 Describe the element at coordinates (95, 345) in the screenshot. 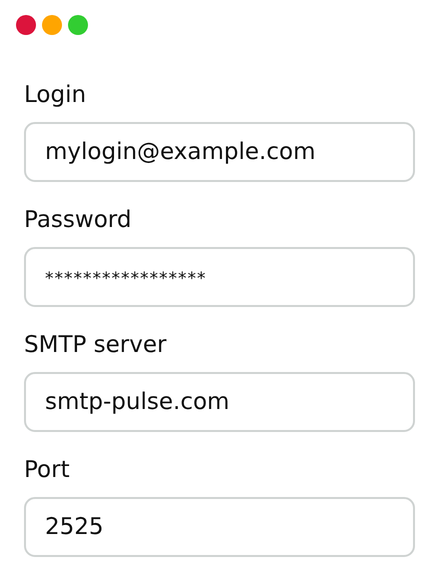

I see `field-label: SMTP server` at that location.